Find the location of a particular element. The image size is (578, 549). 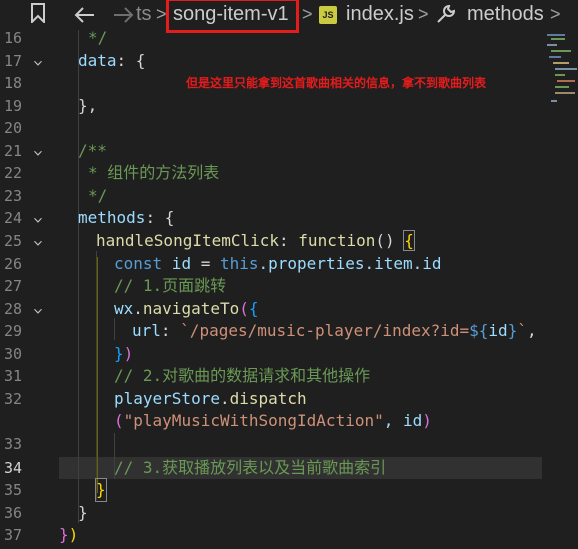

code-line: 18 is located at coordinates (289, 83).